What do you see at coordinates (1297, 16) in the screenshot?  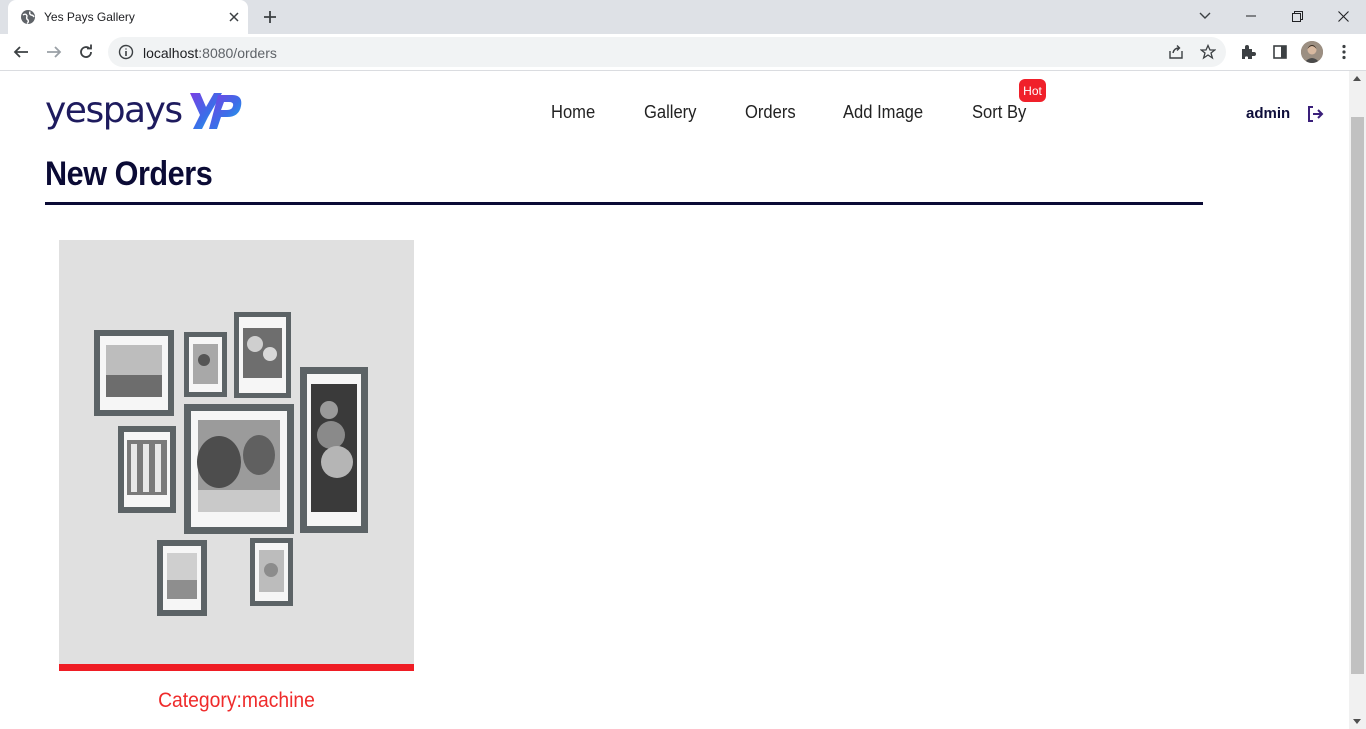 I see `restore-icon` at bounding box center [1297, 16].